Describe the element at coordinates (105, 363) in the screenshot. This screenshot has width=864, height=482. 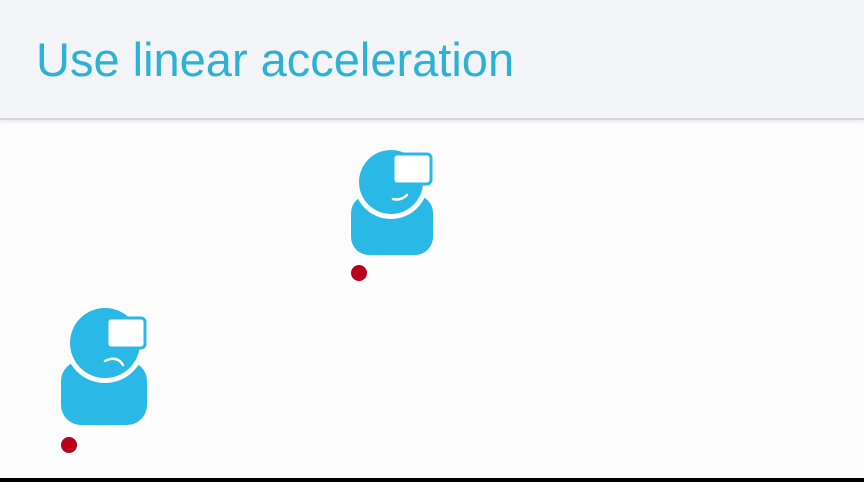
I see `vr-user-icon-lower` at that location.